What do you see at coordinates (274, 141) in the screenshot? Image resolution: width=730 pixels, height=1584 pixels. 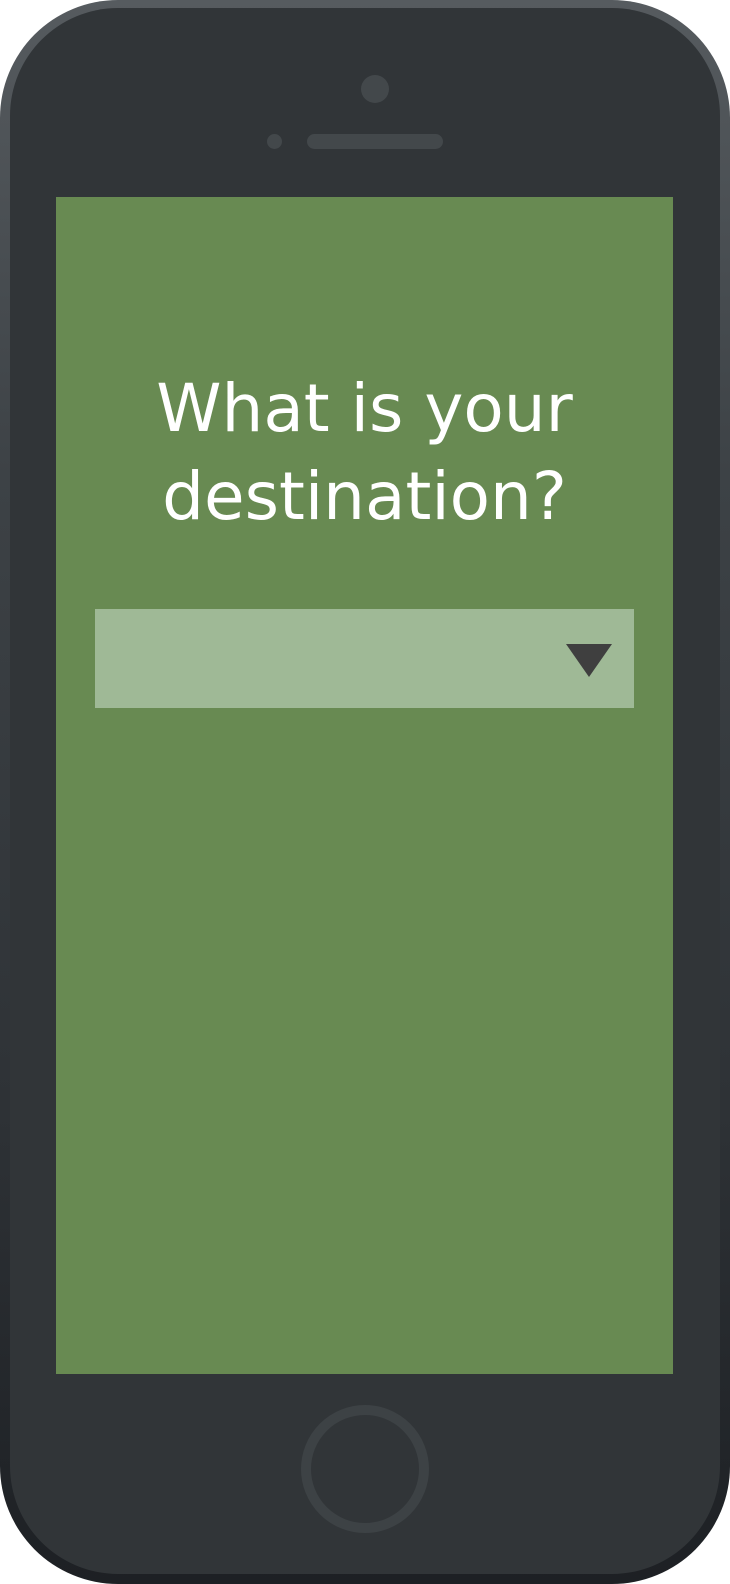 I see `proximity-sensor` at bounding box center [274, 141].